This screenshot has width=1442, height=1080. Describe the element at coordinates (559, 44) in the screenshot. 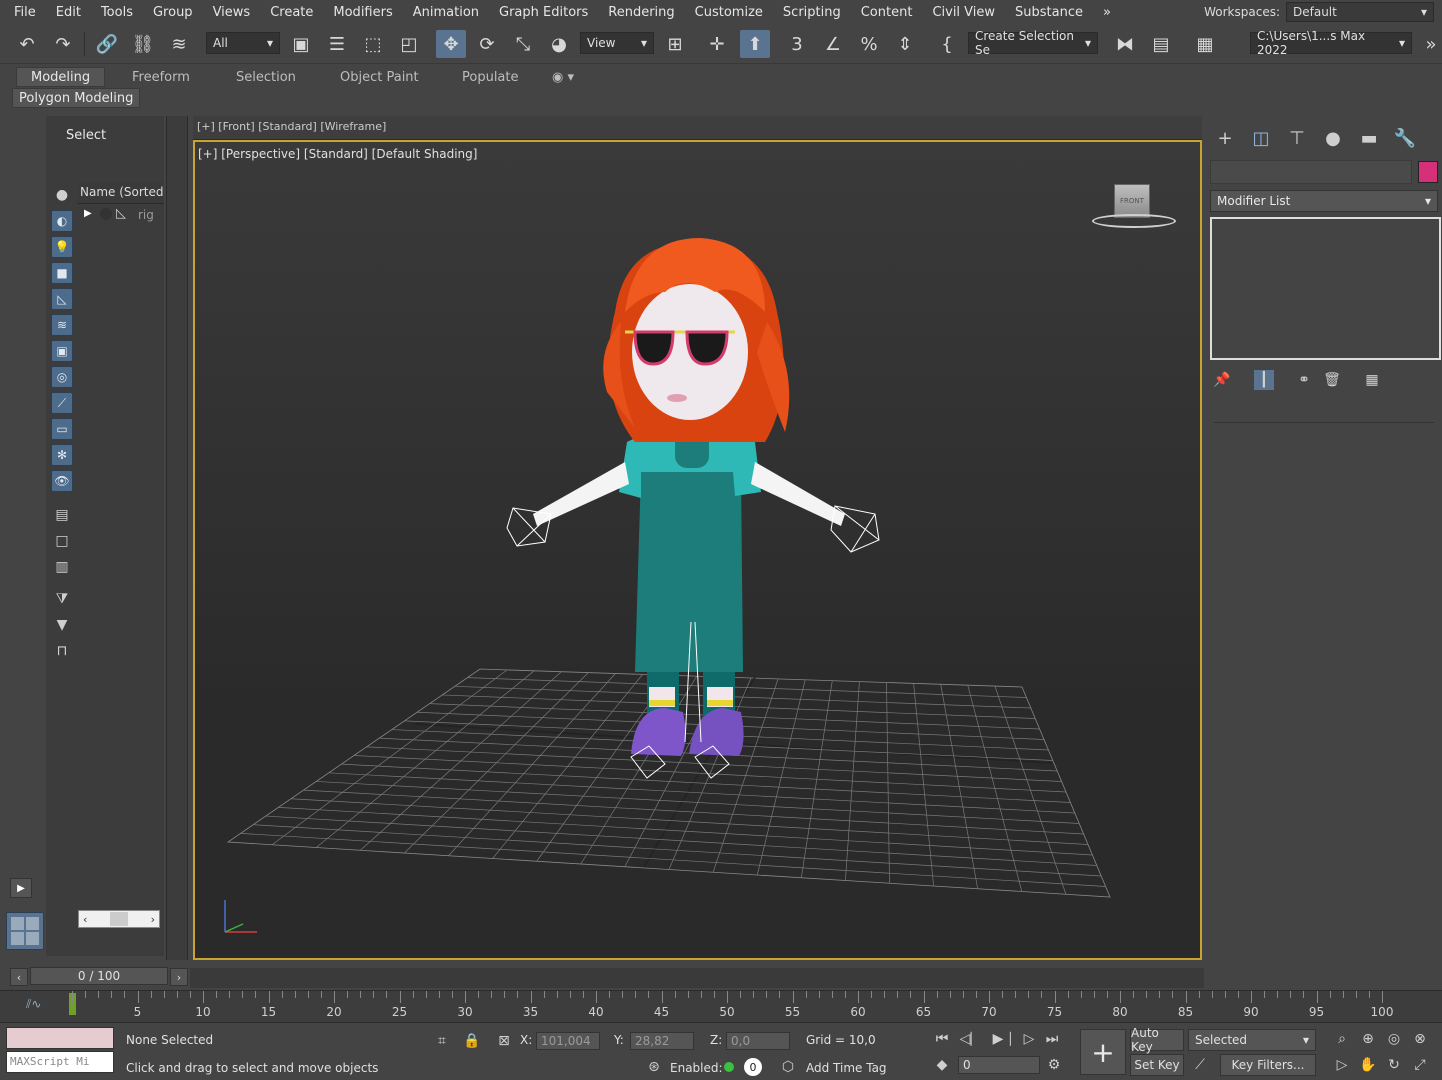

I see `select-and-place-icon: ◕` at that location.